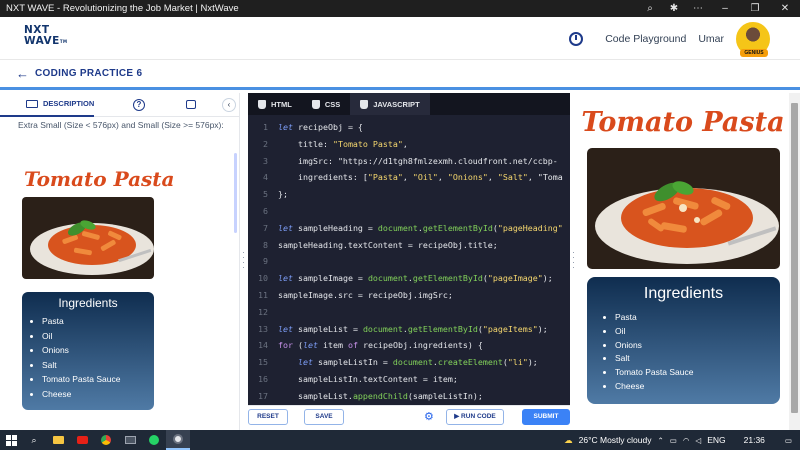  I want to click on search-icon: ⌕, so click(34, 440).